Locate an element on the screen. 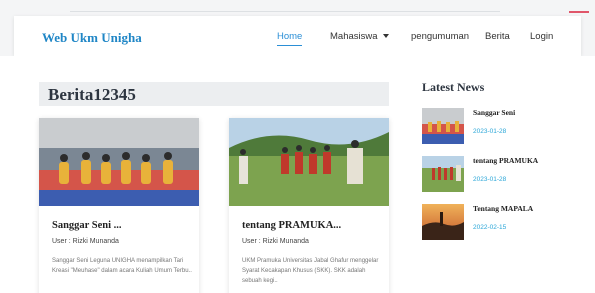 The image size is (595, 293). nav-login: Login is located at coordinates (541, 36).